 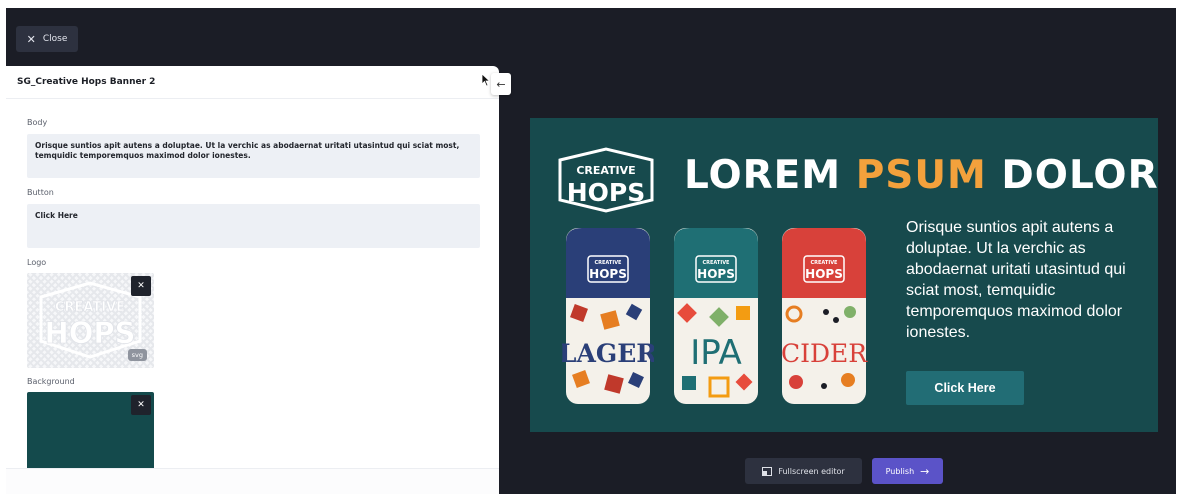 I want to click on banner-logo-line1: CREATIVE, so click(x=605, y=170).